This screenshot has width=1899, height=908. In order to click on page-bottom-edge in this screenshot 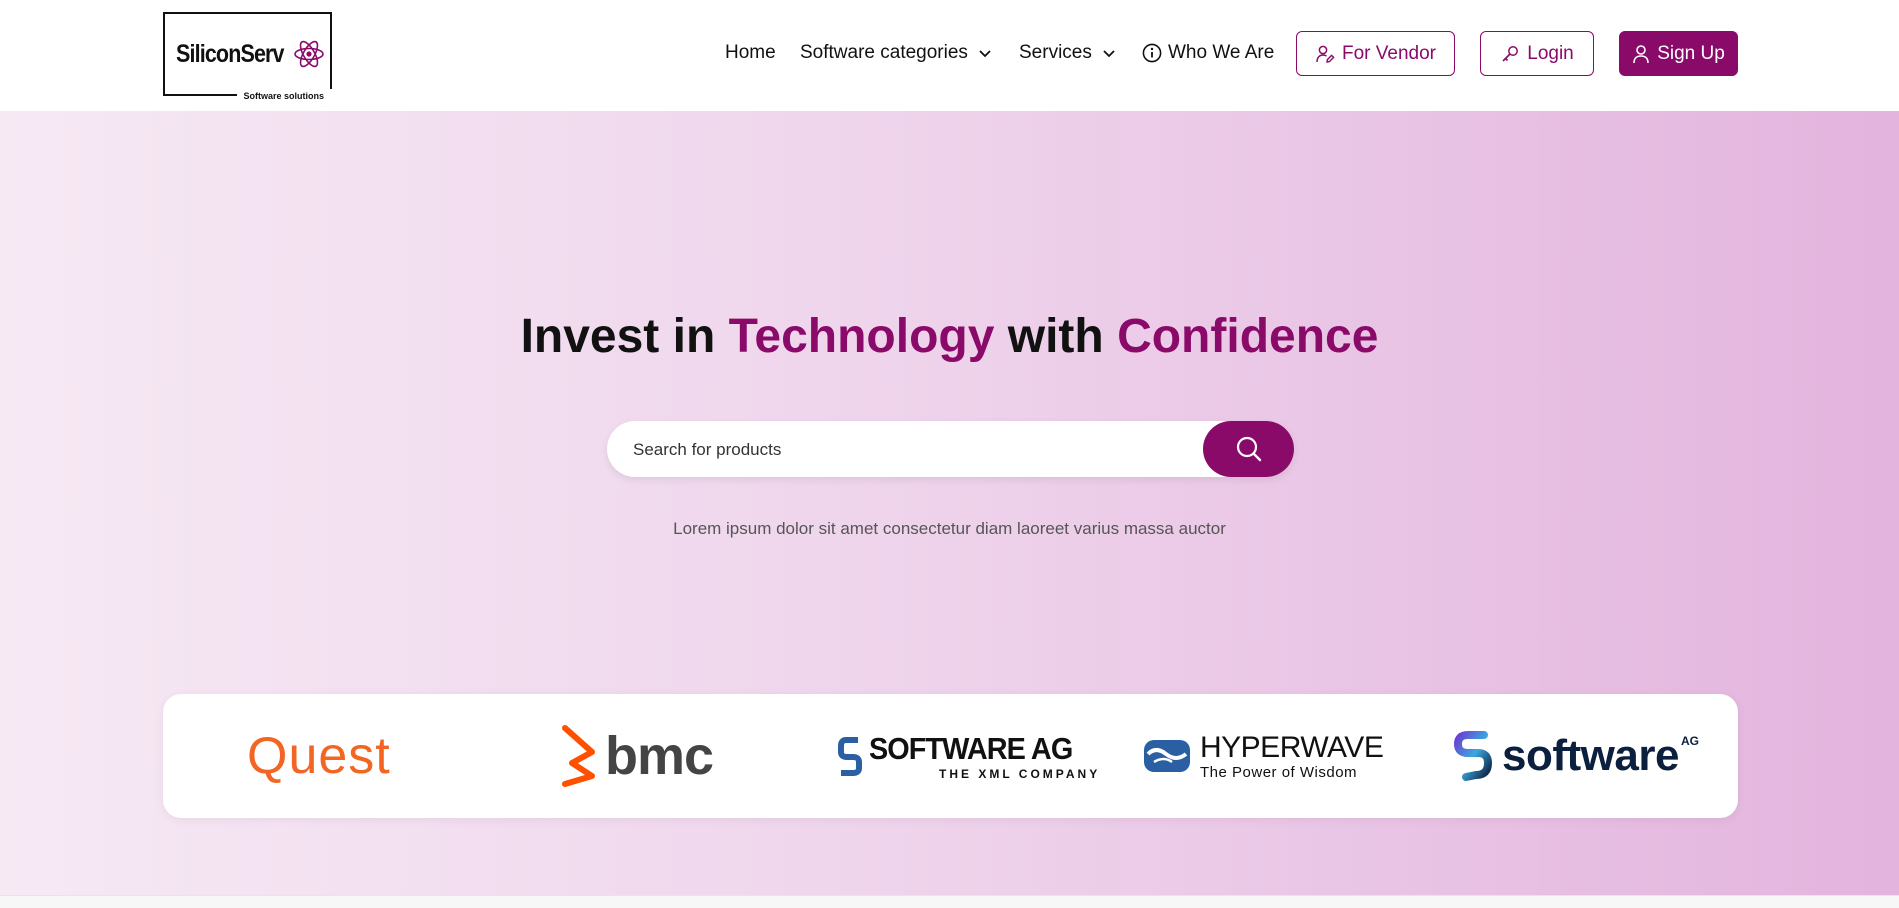, I will do `click(949, 901)`.